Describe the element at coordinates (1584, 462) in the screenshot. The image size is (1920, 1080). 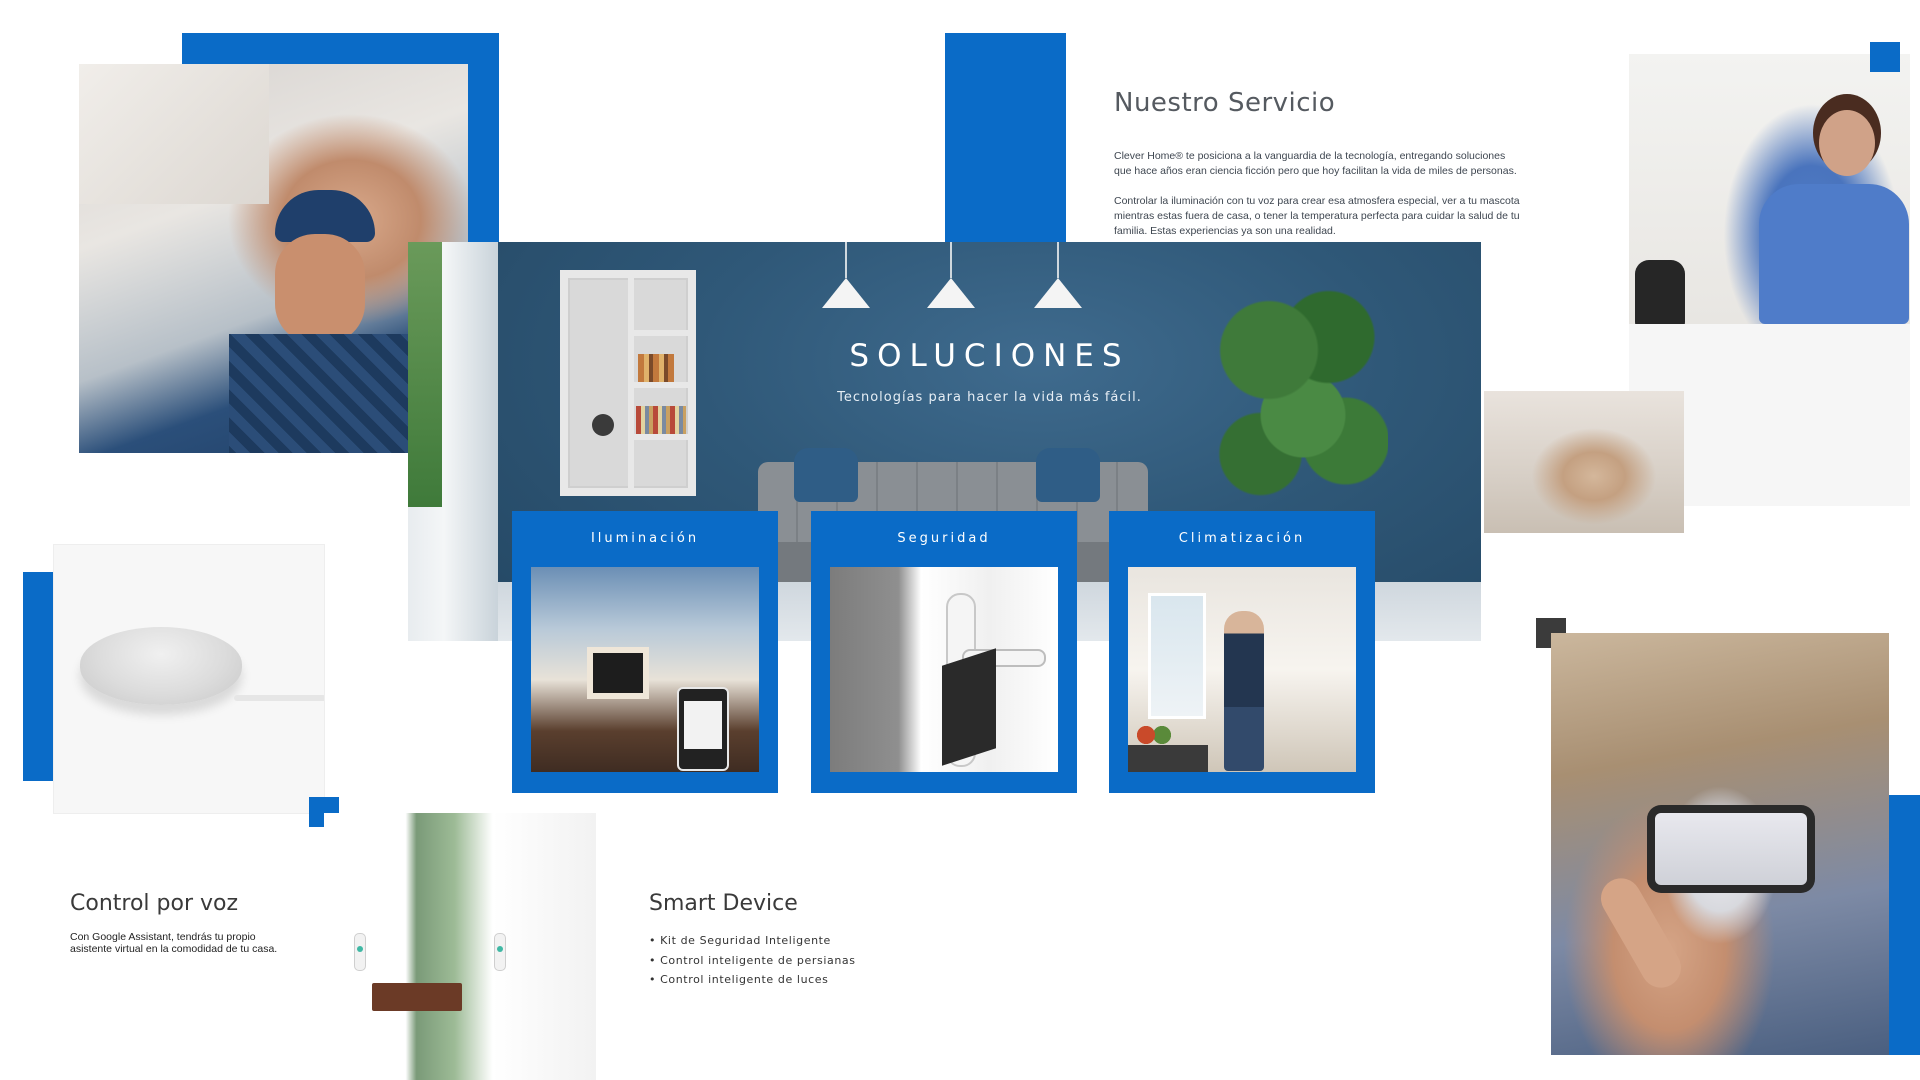
I see `family-photo` at that location.